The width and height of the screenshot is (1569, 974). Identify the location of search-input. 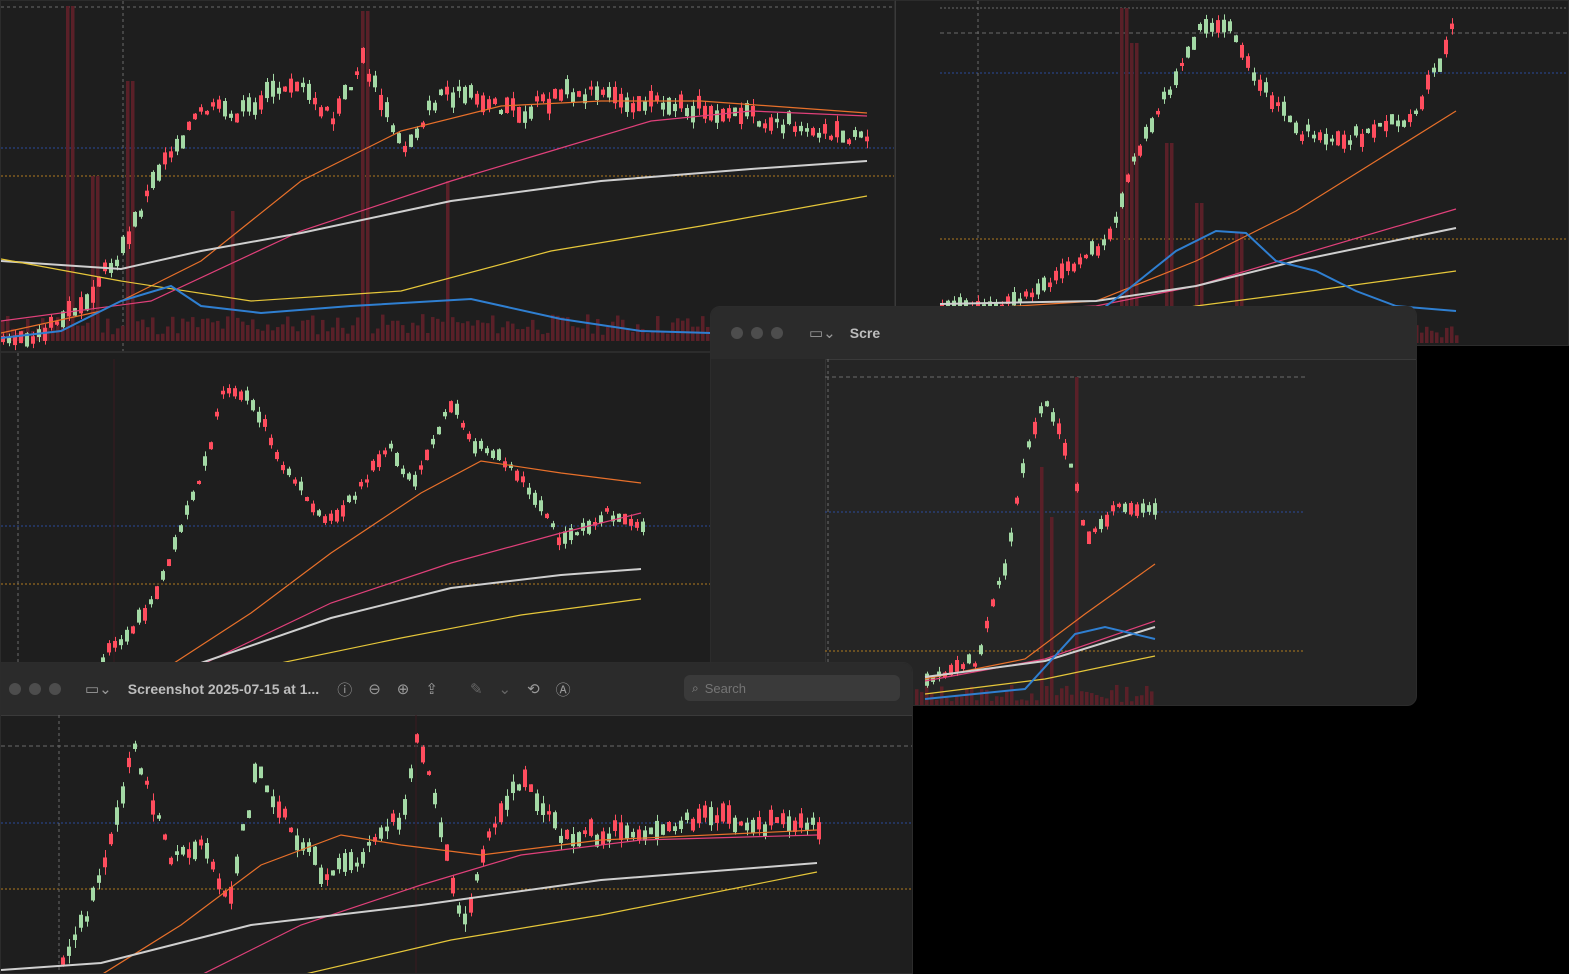
(794, 688).